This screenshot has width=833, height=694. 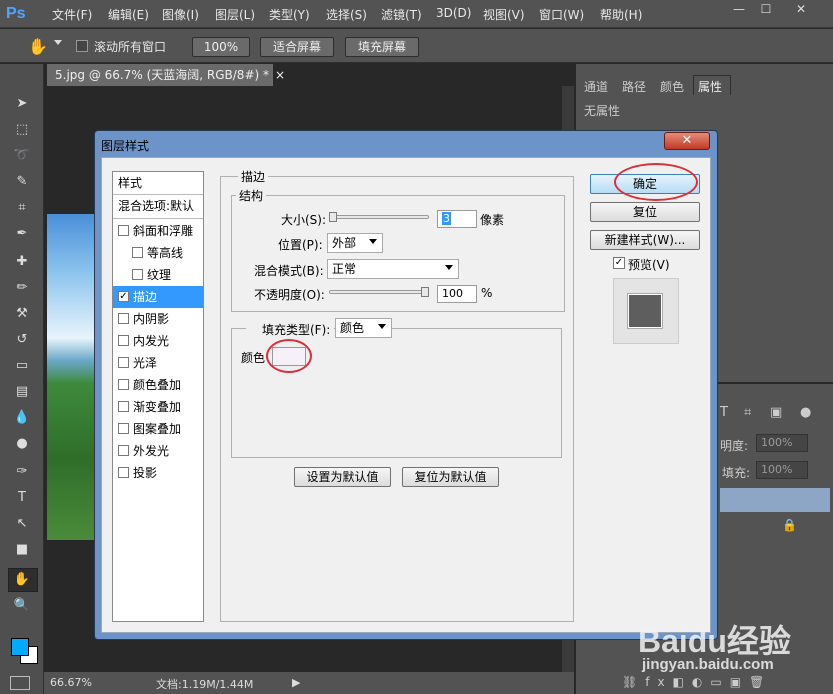 What do you see at coordinates (123, 384) in the screenshot?
I see `color-overlay-checkbox` at bounding box center [123, 384].